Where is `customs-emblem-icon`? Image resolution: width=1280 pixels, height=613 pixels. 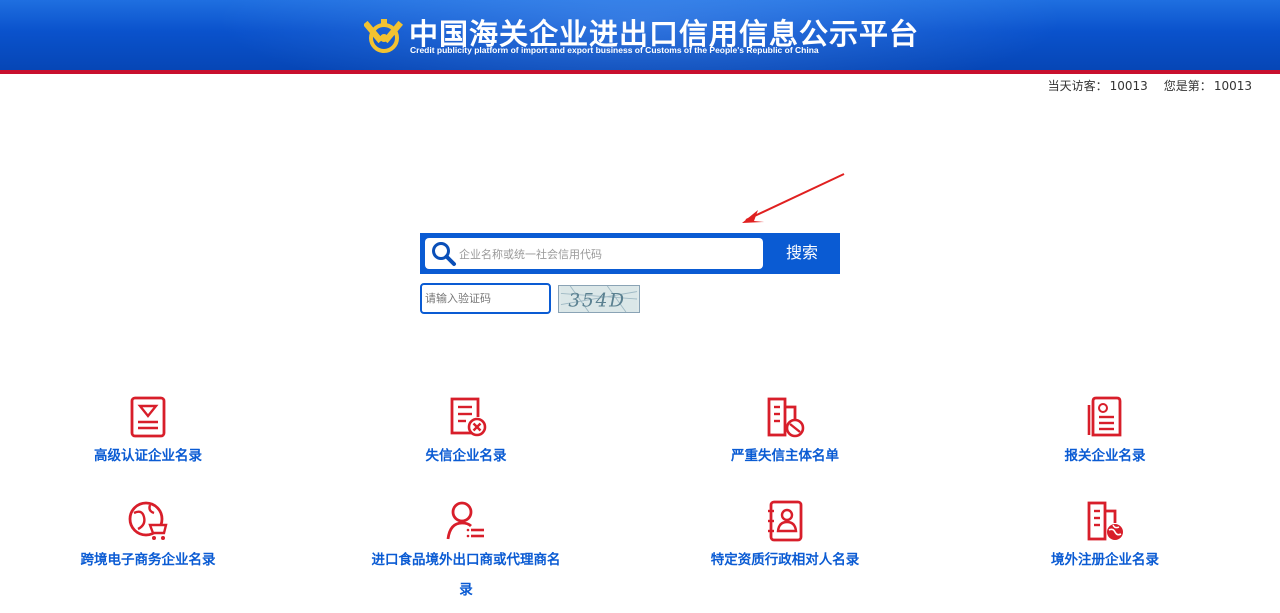
customs-emblem-icon is located at coordinates (384, 36).